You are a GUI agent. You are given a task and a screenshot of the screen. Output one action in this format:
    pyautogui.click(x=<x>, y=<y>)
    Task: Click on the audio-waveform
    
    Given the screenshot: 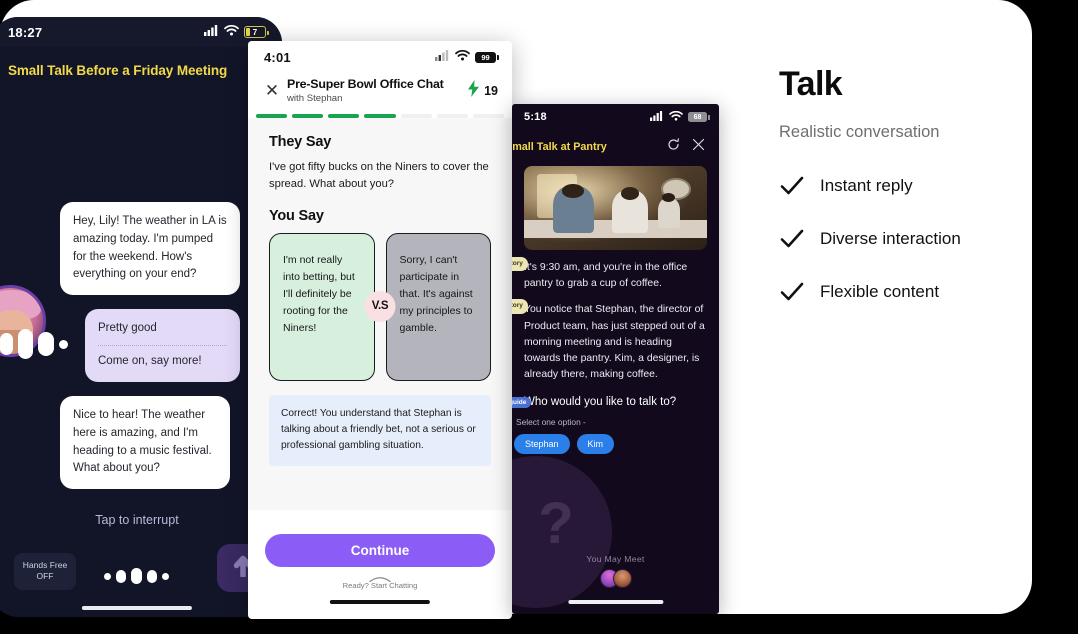 What is the action you would take?
    pyautogui.click(x=136, y=576)
    